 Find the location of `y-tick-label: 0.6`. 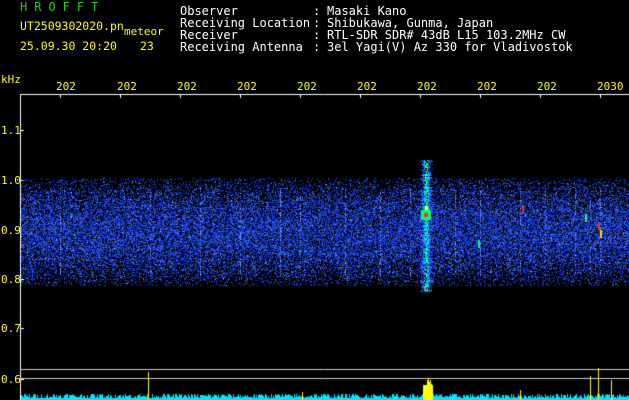

y-tick-label: 0.6 is located at coordinates (11, 379).